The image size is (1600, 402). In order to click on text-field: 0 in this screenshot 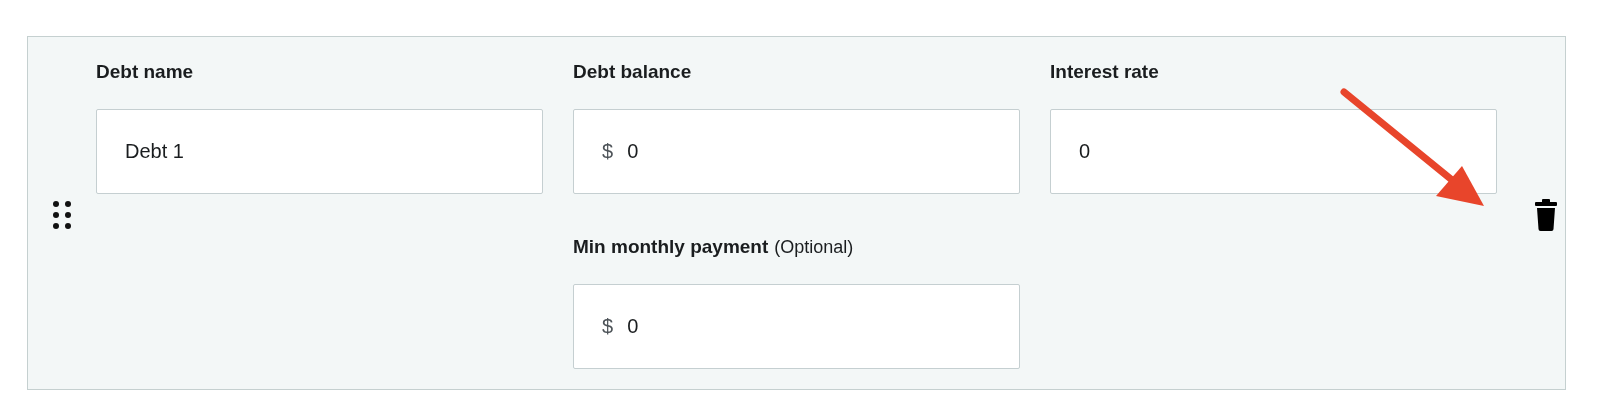, I will do `click(1273, 151)`.